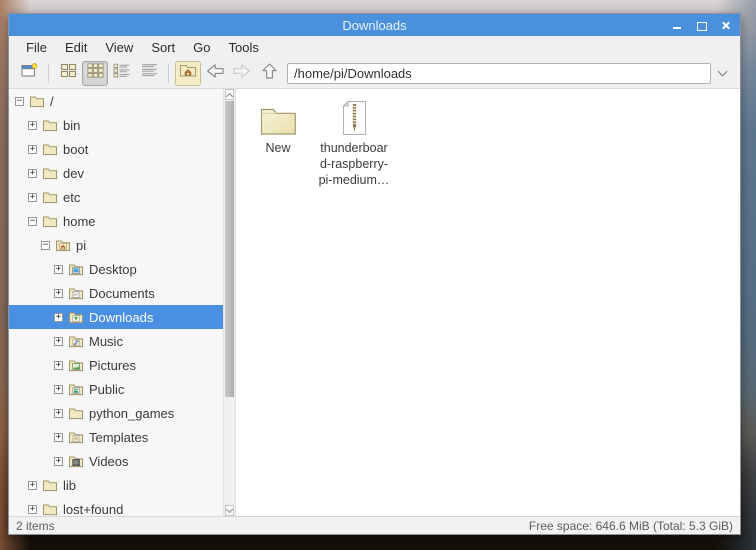 The height and width of the screenshot is (550, 756). I want to click on window-controls, so click(701, 25).